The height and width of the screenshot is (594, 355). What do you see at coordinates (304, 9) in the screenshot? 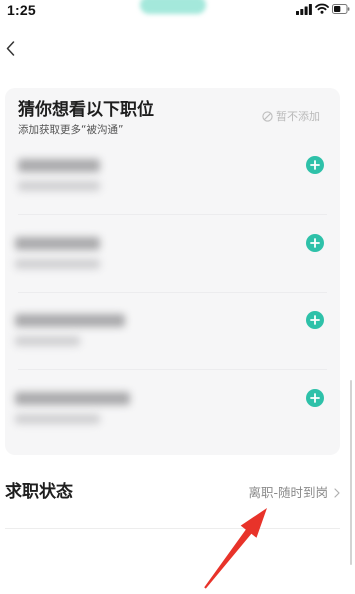
I see `signal-icon` at bounding box center [304, 9].